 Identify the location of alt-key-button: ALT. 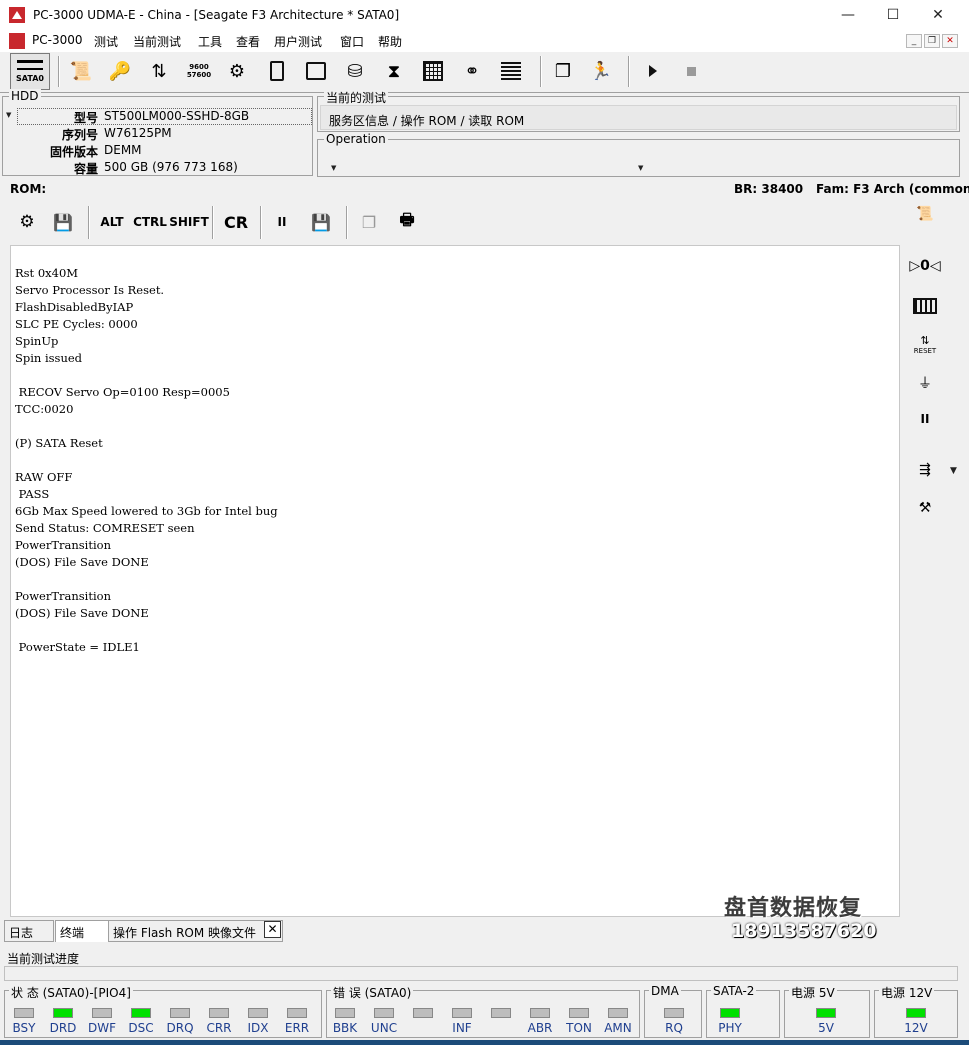
(112, 222).